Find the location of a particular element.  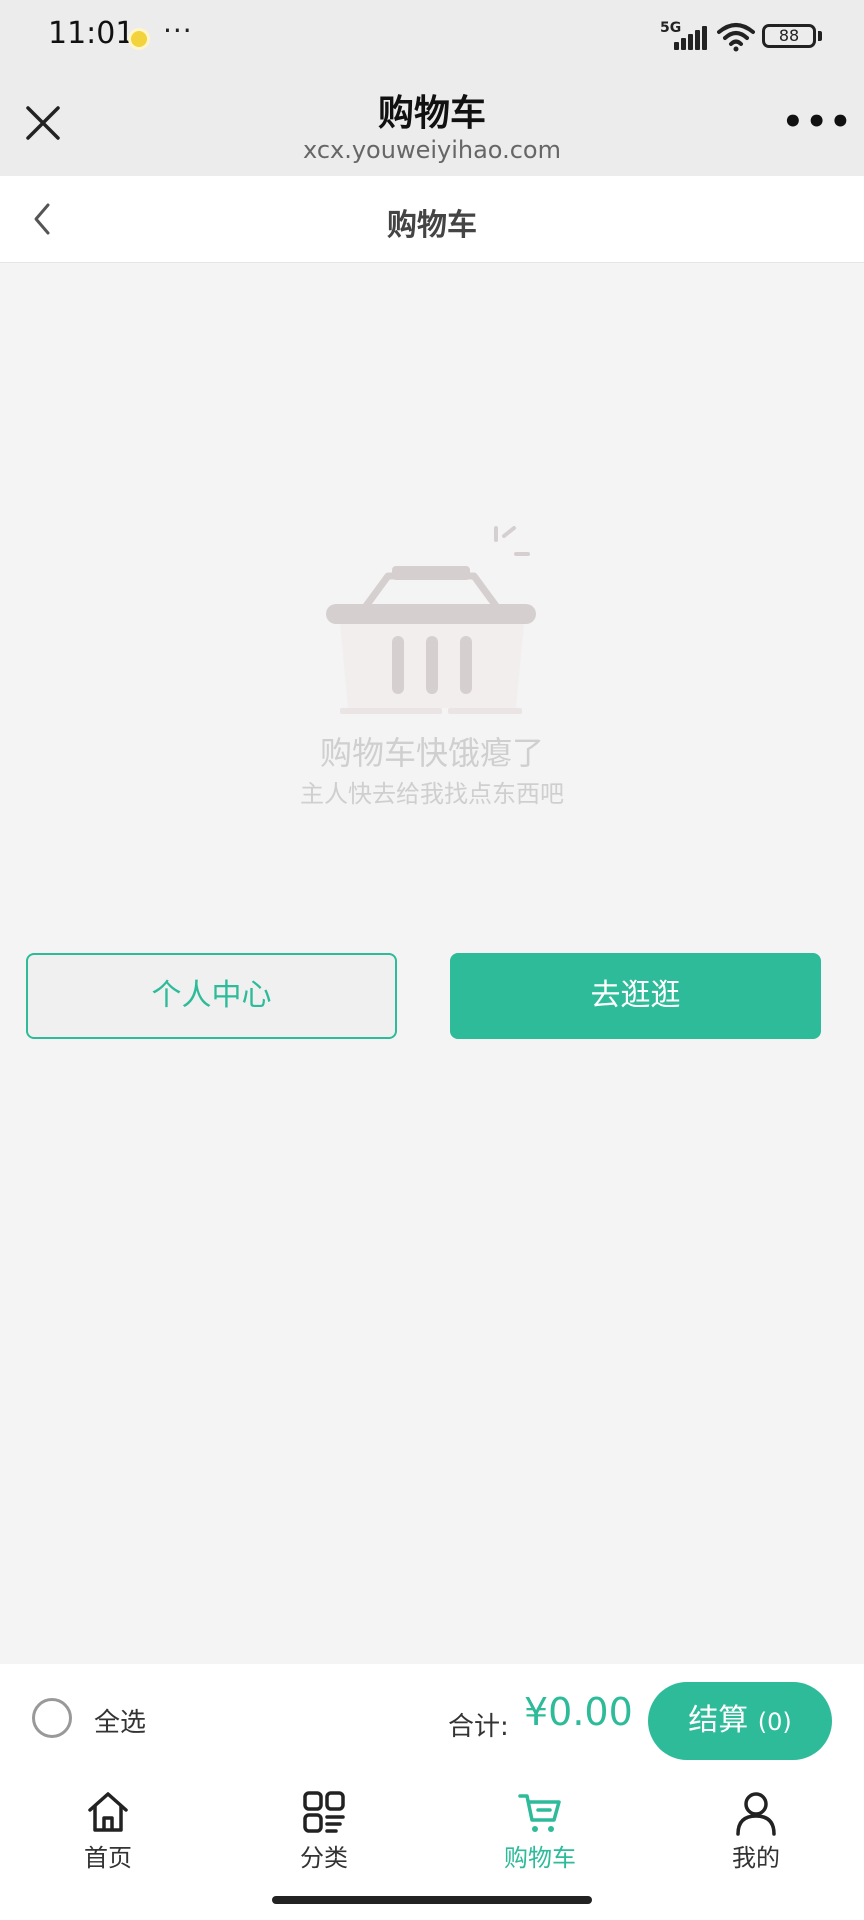

home-indicator is located at coordinates (432, 1900).